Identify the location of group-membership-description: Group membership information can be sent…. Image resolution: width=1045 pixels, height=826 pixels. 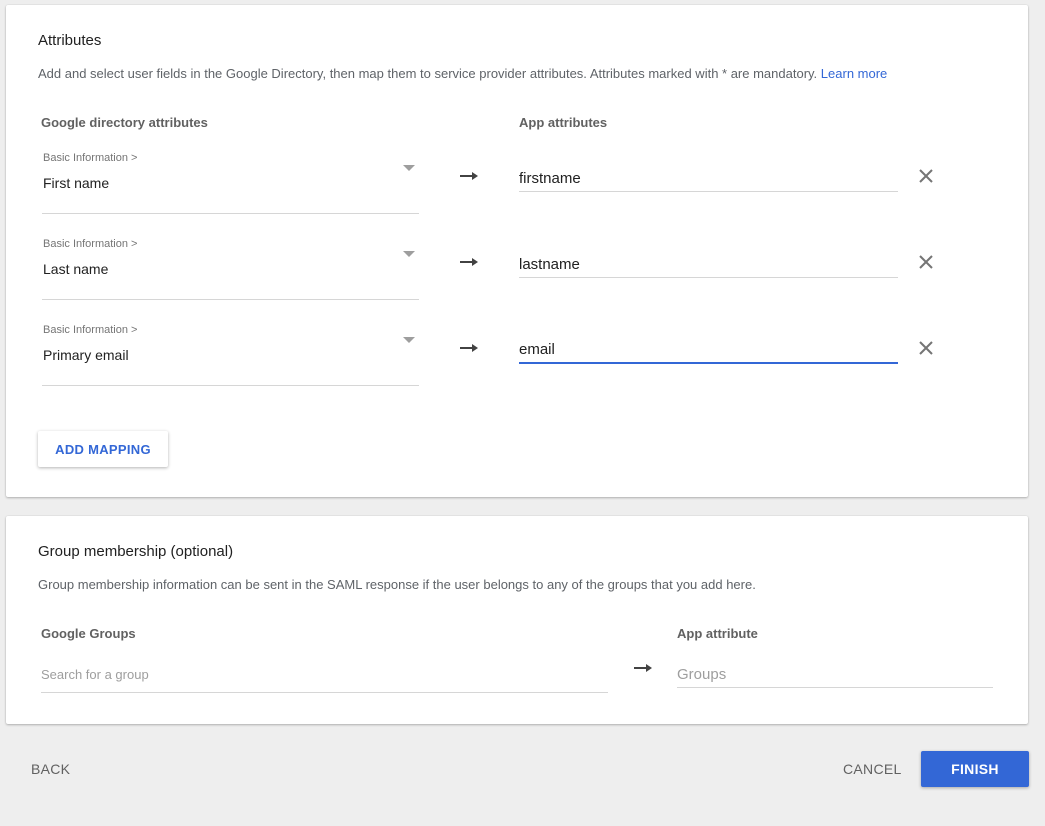
(397, 584).